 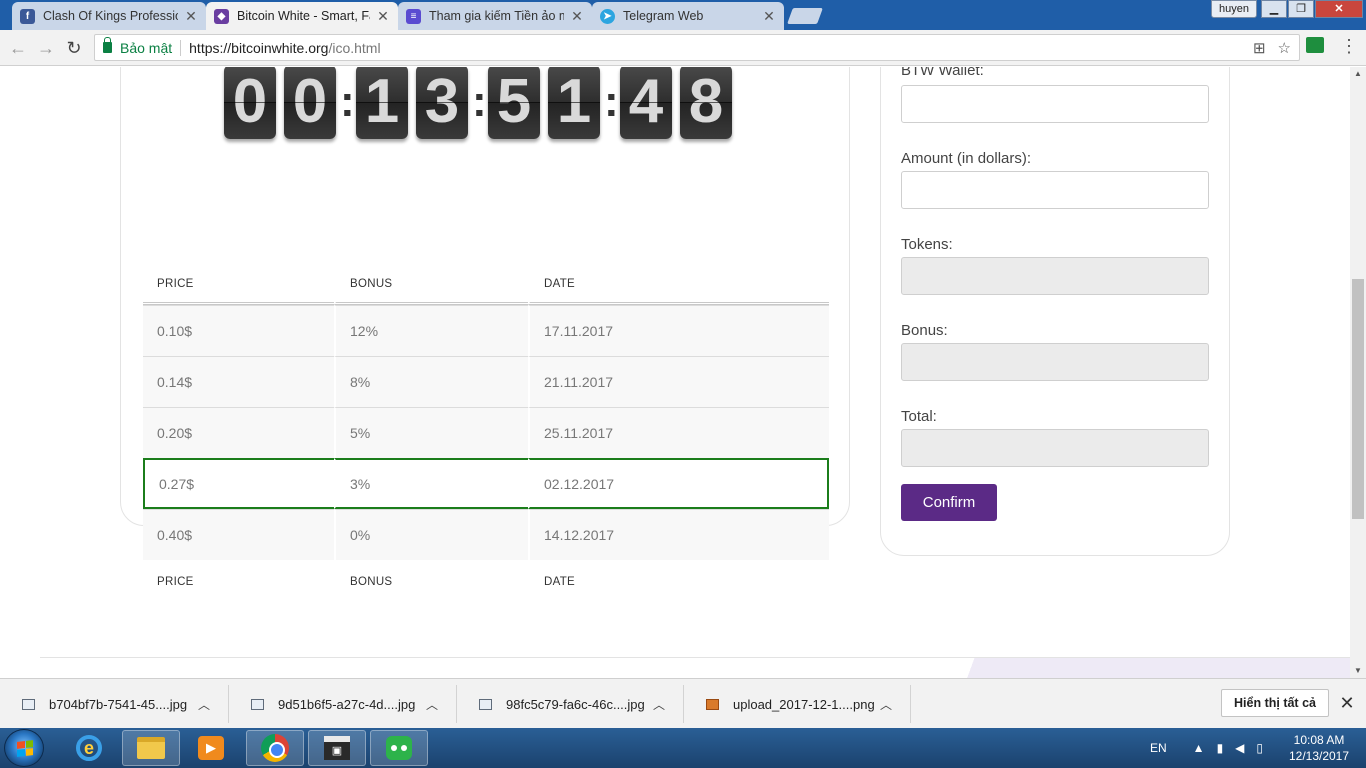 I want to click on wallet-input, so click(x=1055, y=104).